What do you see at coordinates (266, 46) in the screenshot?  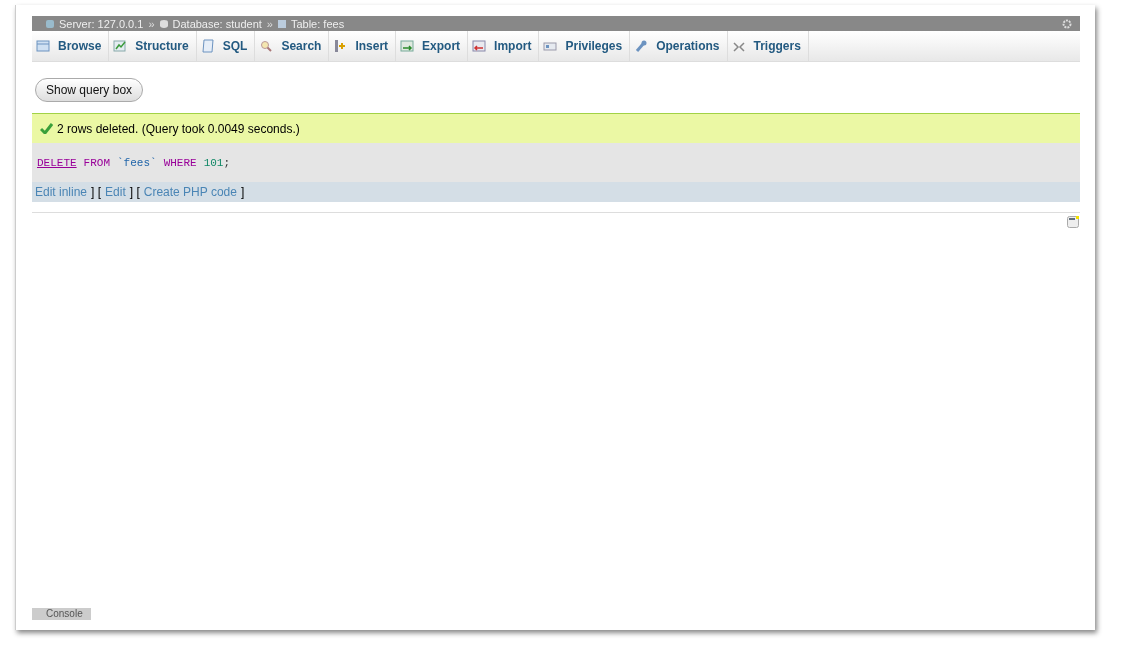 I see `search-icon` at bounding box center [266, 46].